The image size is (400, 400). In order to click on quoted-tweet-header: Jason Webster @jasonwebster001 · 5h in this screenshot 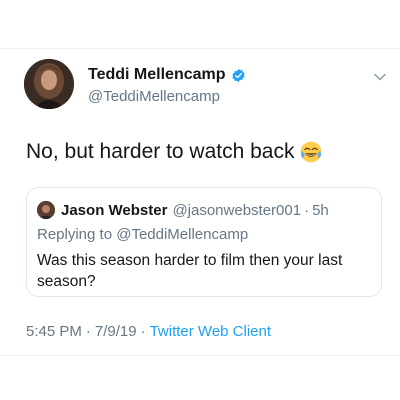, I will do `click(183, 210)`.